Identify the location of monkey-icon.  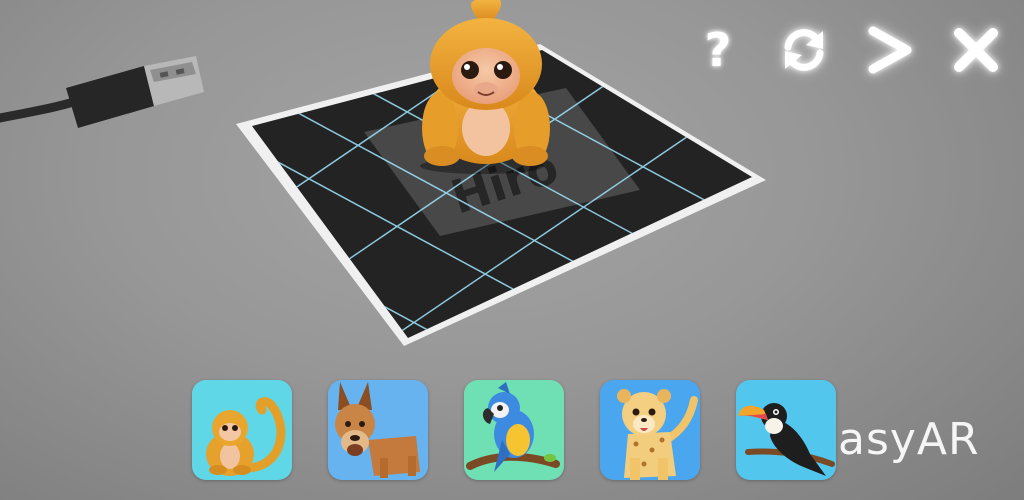
(242, 430).